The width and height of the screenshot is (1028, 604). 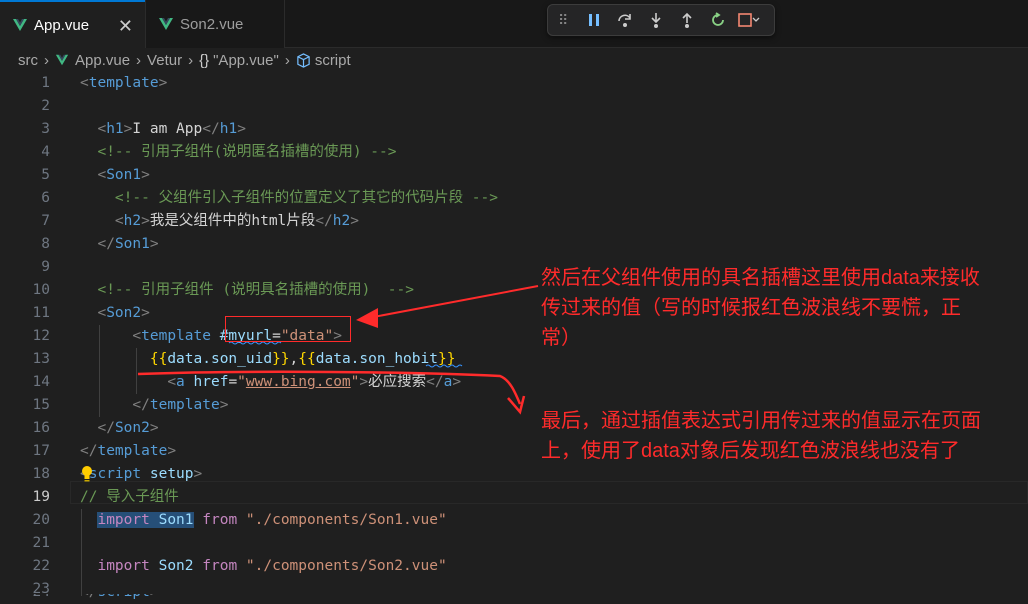 I want to click on line-content: <!-- 父组件引入子组件的位置定义了其它的代码片段 -->, so click(x=289, y=198).